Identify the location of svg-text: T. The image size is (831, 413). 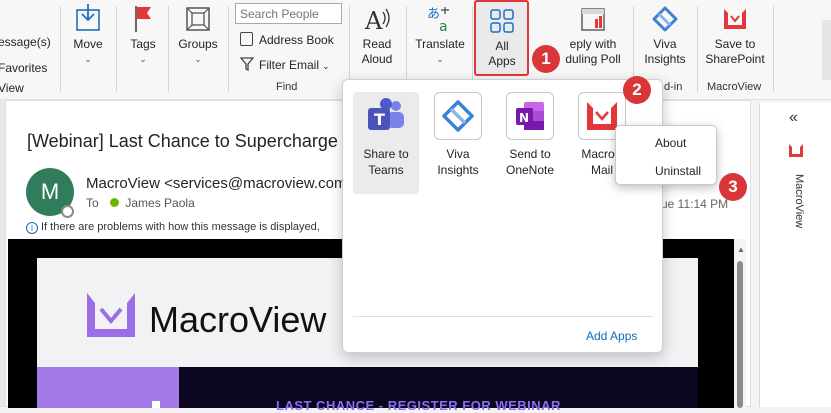
(379, 119).